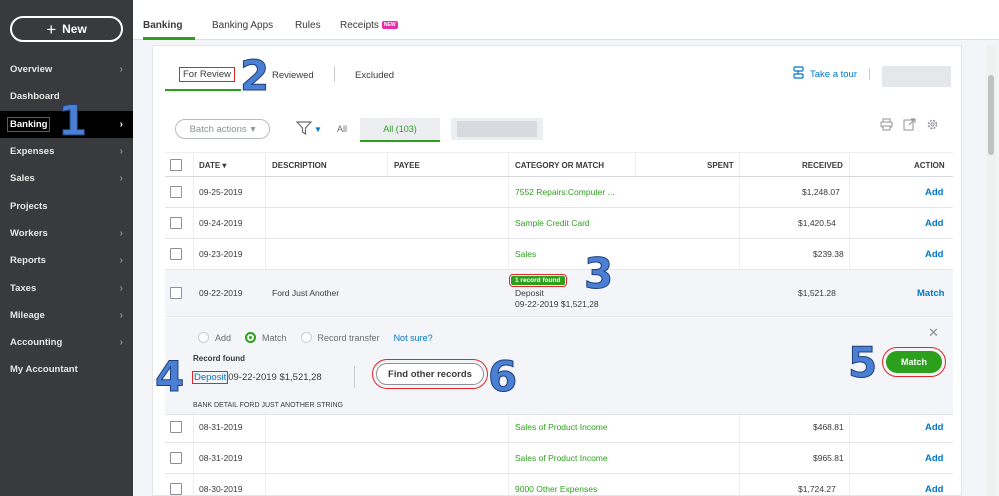  Describe the element at coordinates (886, 126) in the screenshot. I see `print-icon` at that location.